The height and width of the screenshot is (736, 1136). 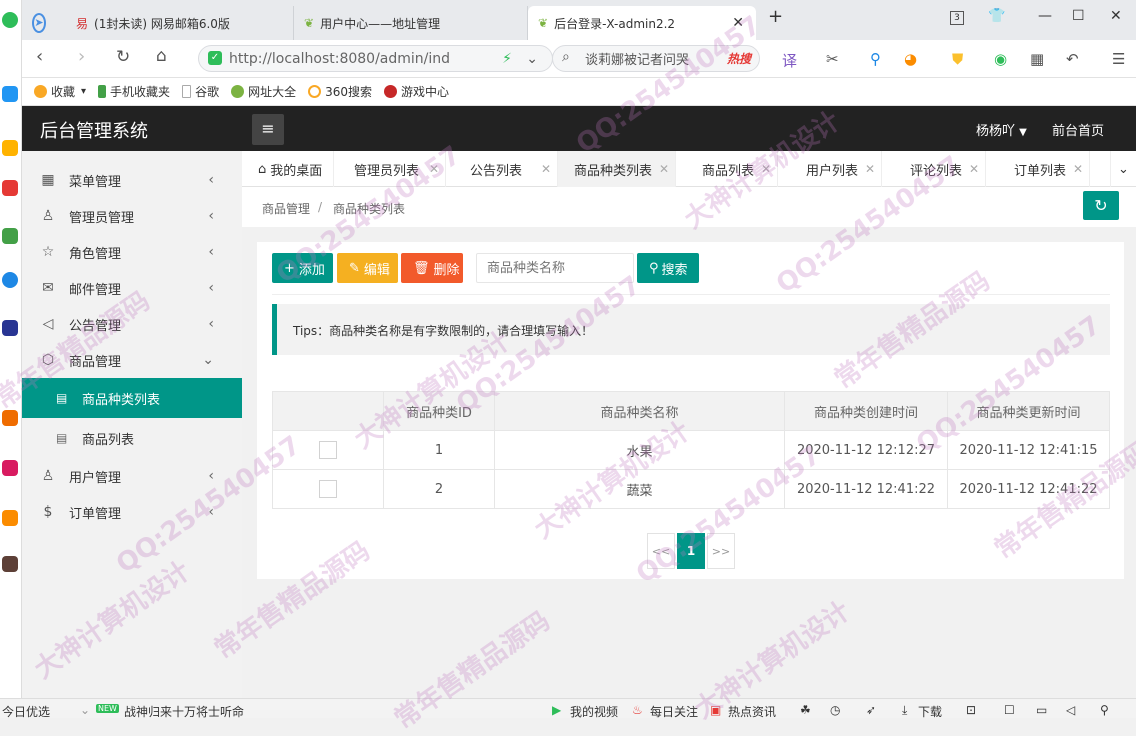 I want to click on scissors-icon: ✂, so click(x=832, y=59).